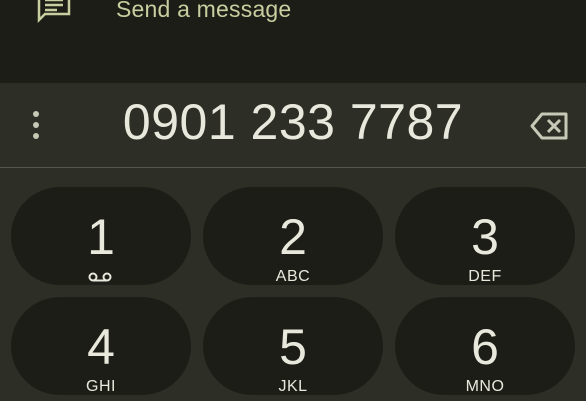  Describe the element at coordinates (54, 12) in the screenshot. I see `message-icon` at that location.